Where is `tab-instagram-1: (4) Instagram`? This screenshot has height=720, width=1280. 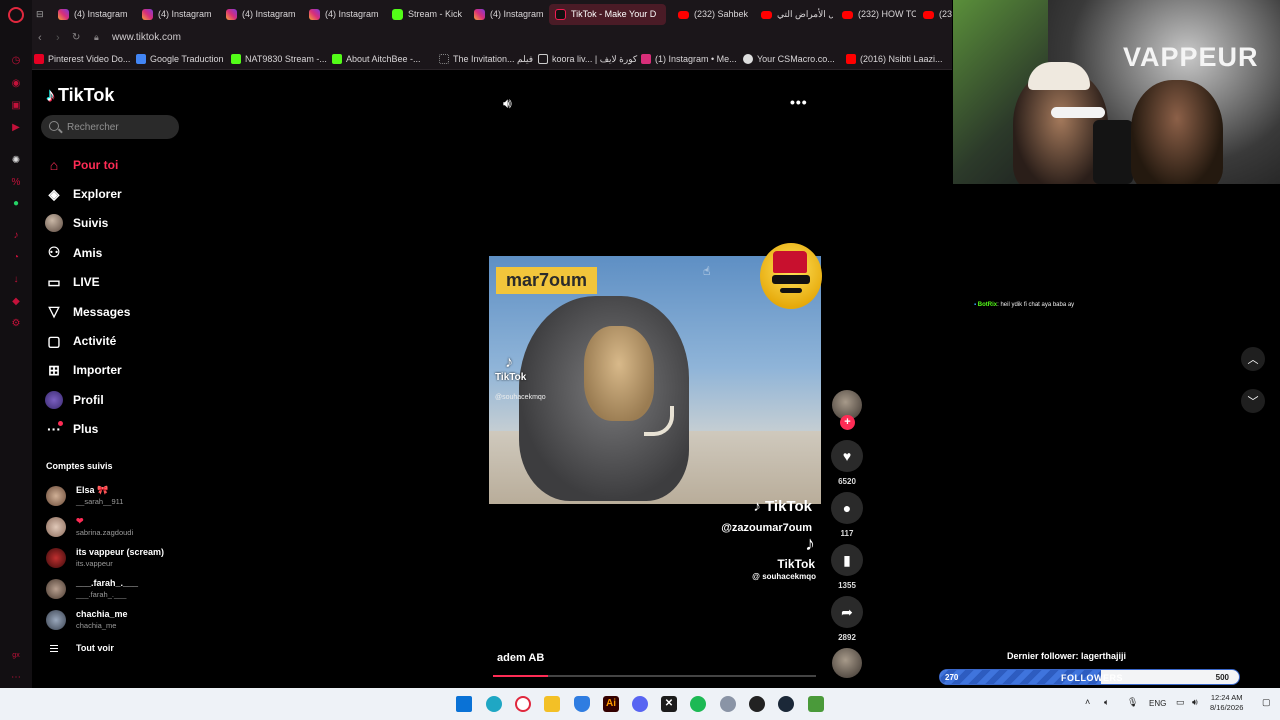
tab-instagram-1: (4) Instagram is located at coordinates (93, 14).